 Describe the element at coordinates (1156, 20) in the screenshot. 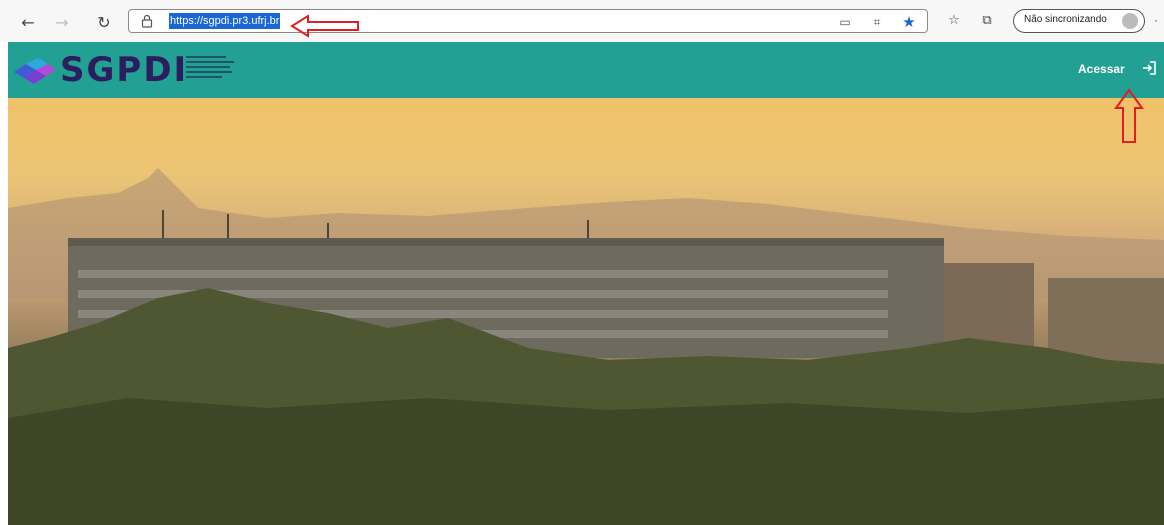

I see `more-icon: ·` at that location.